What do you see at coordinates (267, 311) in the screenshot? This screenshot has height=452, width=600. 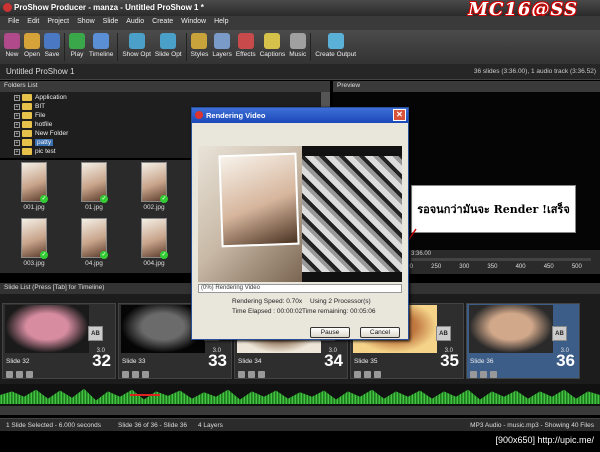 I see `render-time-elapsed: Time Elapsed : 00:00:02` at bounding box center [267, 311].